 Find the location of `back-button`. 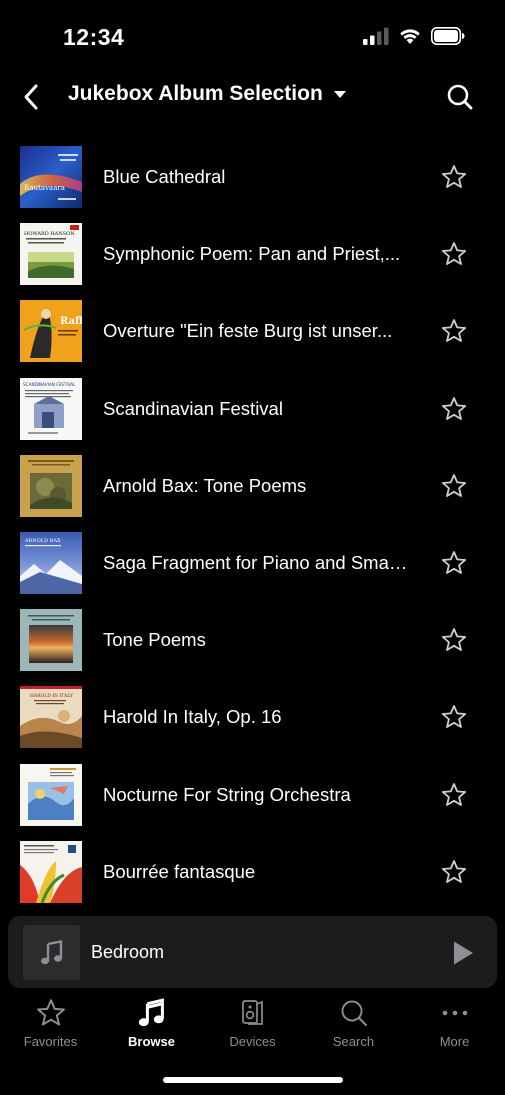

back-button is located at coordinates (31, 97).